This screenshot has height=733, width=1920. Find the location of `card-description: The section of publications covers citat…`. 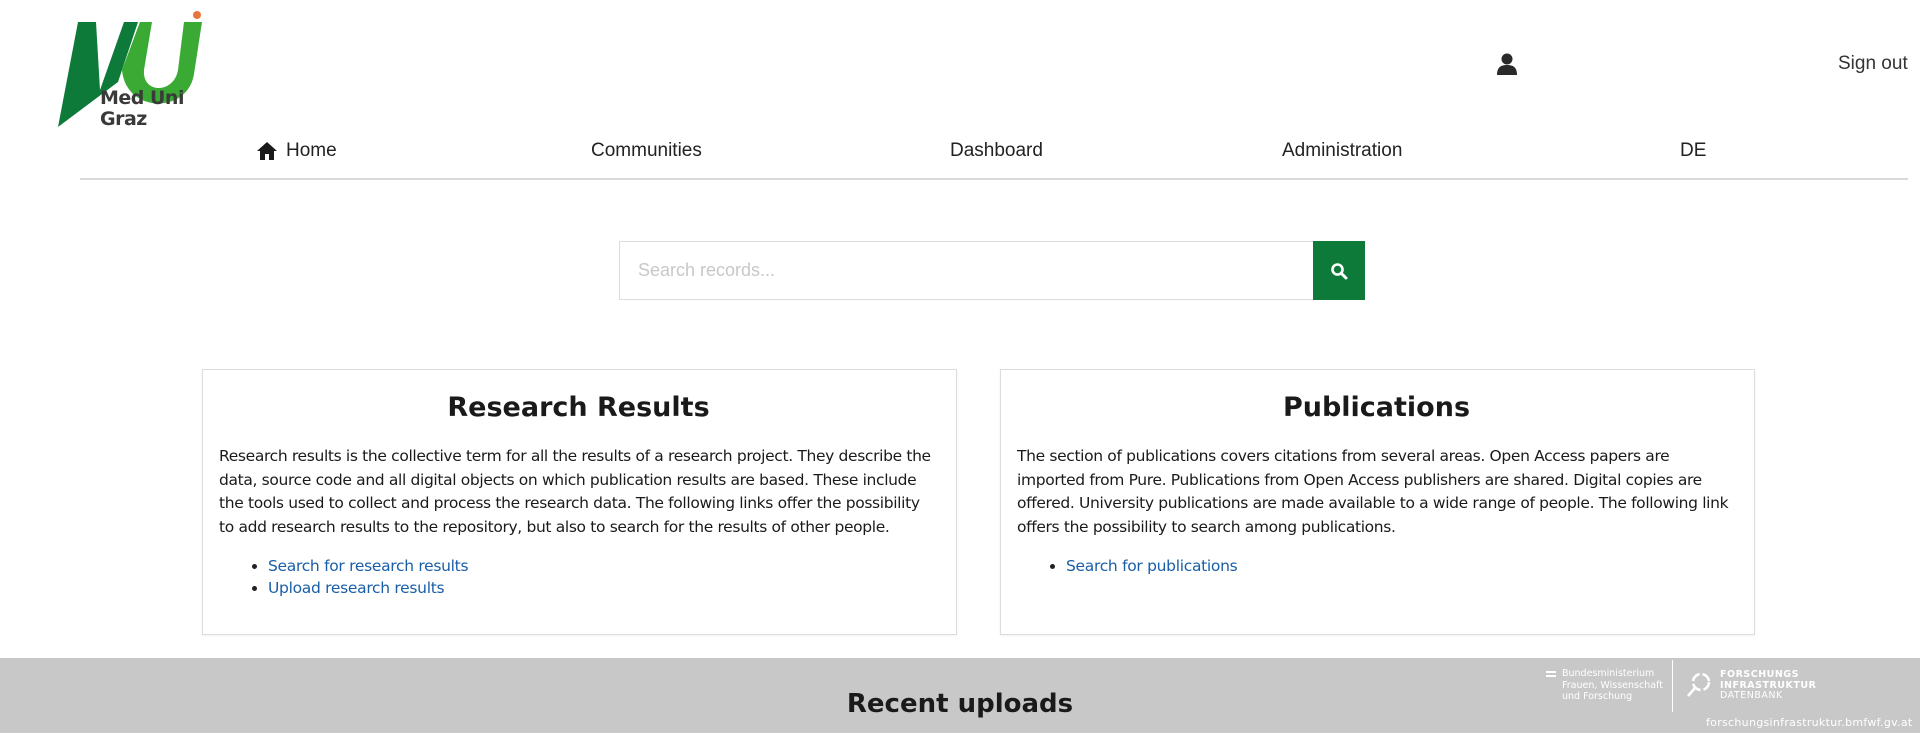

card-description: The section of publications covers citat… is located at coordinates (1373, 491).